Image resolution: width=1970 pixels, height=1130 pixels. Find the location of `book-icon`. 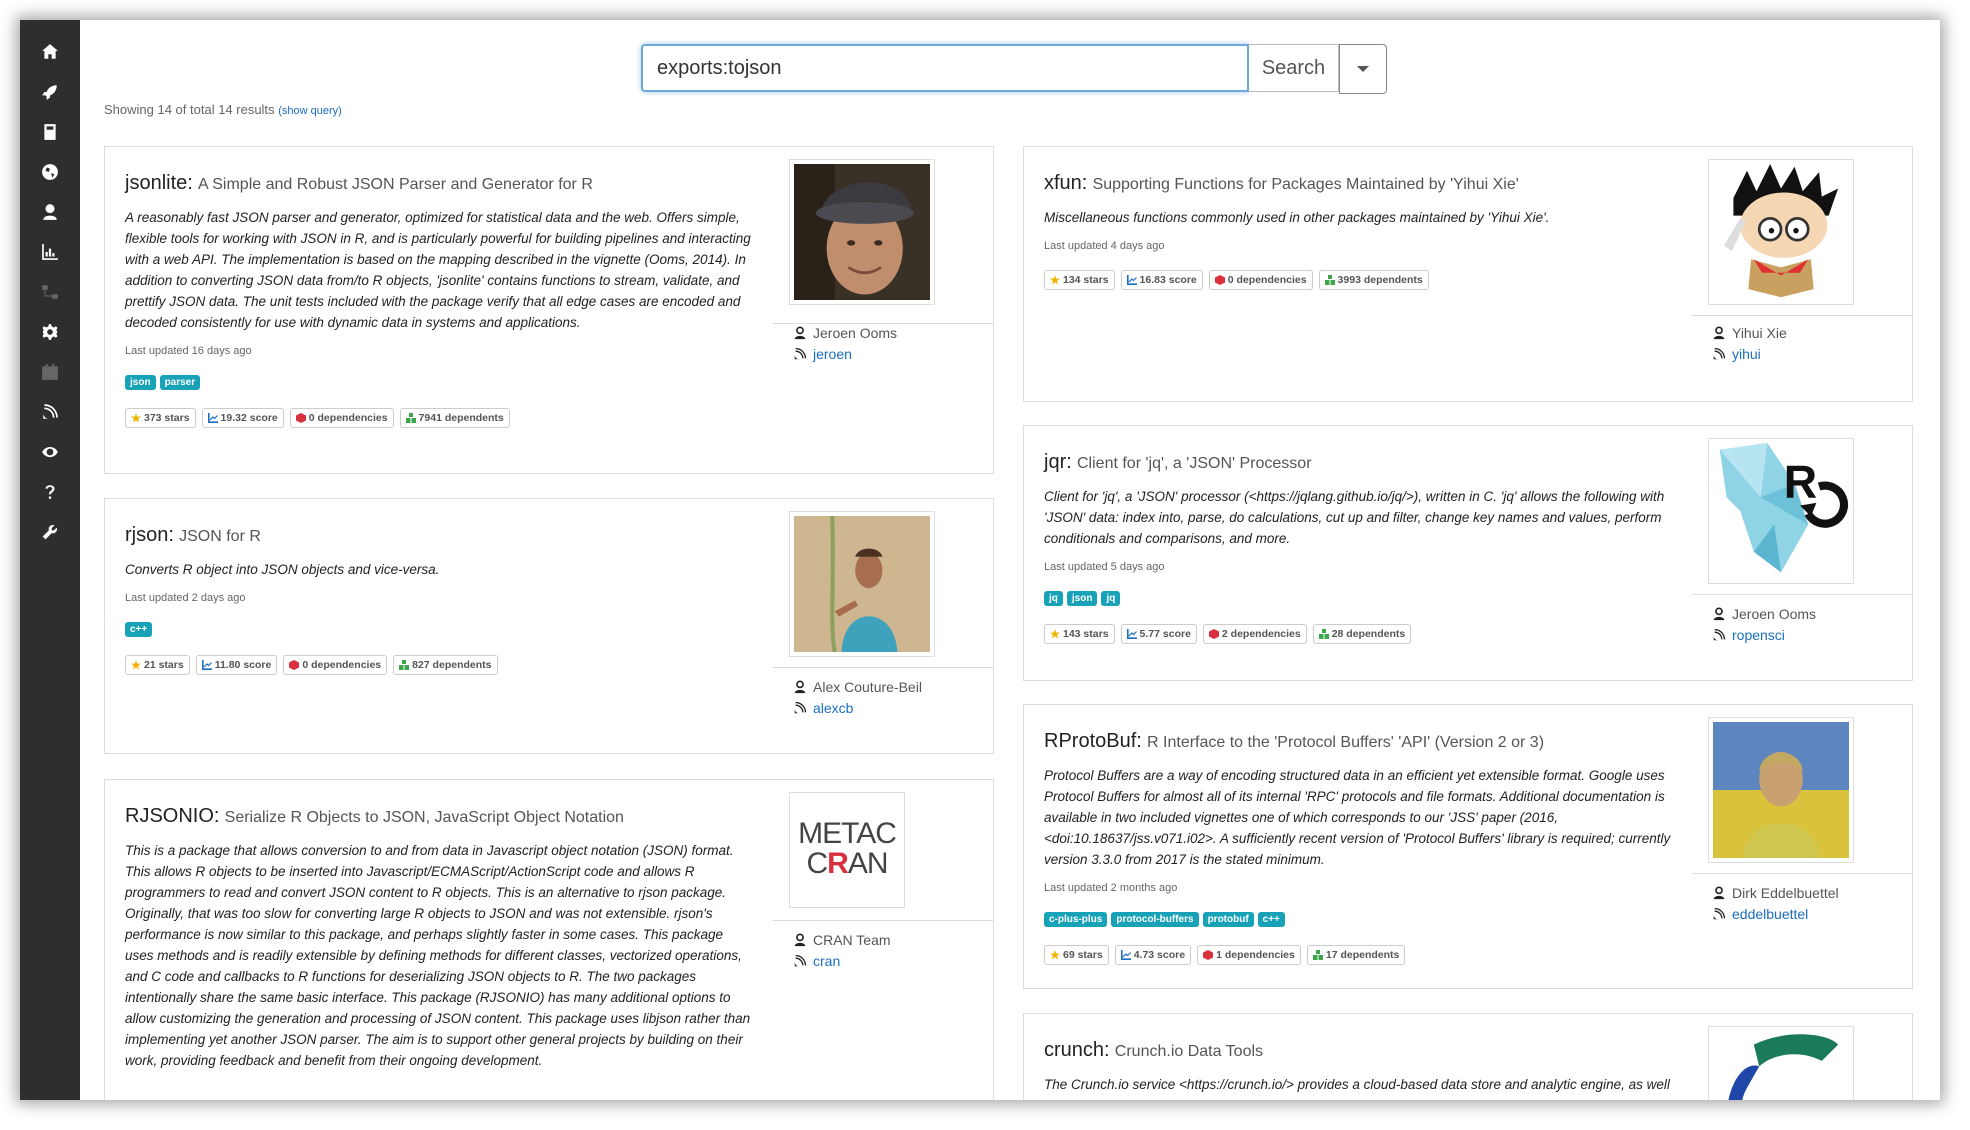

book-icon is located at coordinates (50, 132).